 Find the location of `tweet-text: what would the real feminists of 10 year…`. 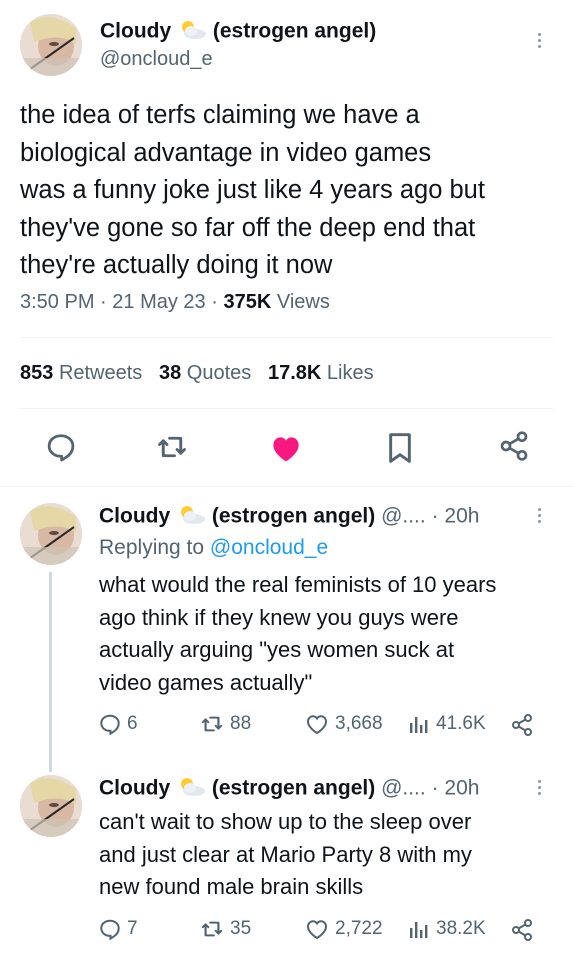

tweet-text: what would the real feminists of 10 year… is located at coordinates (297, 634).